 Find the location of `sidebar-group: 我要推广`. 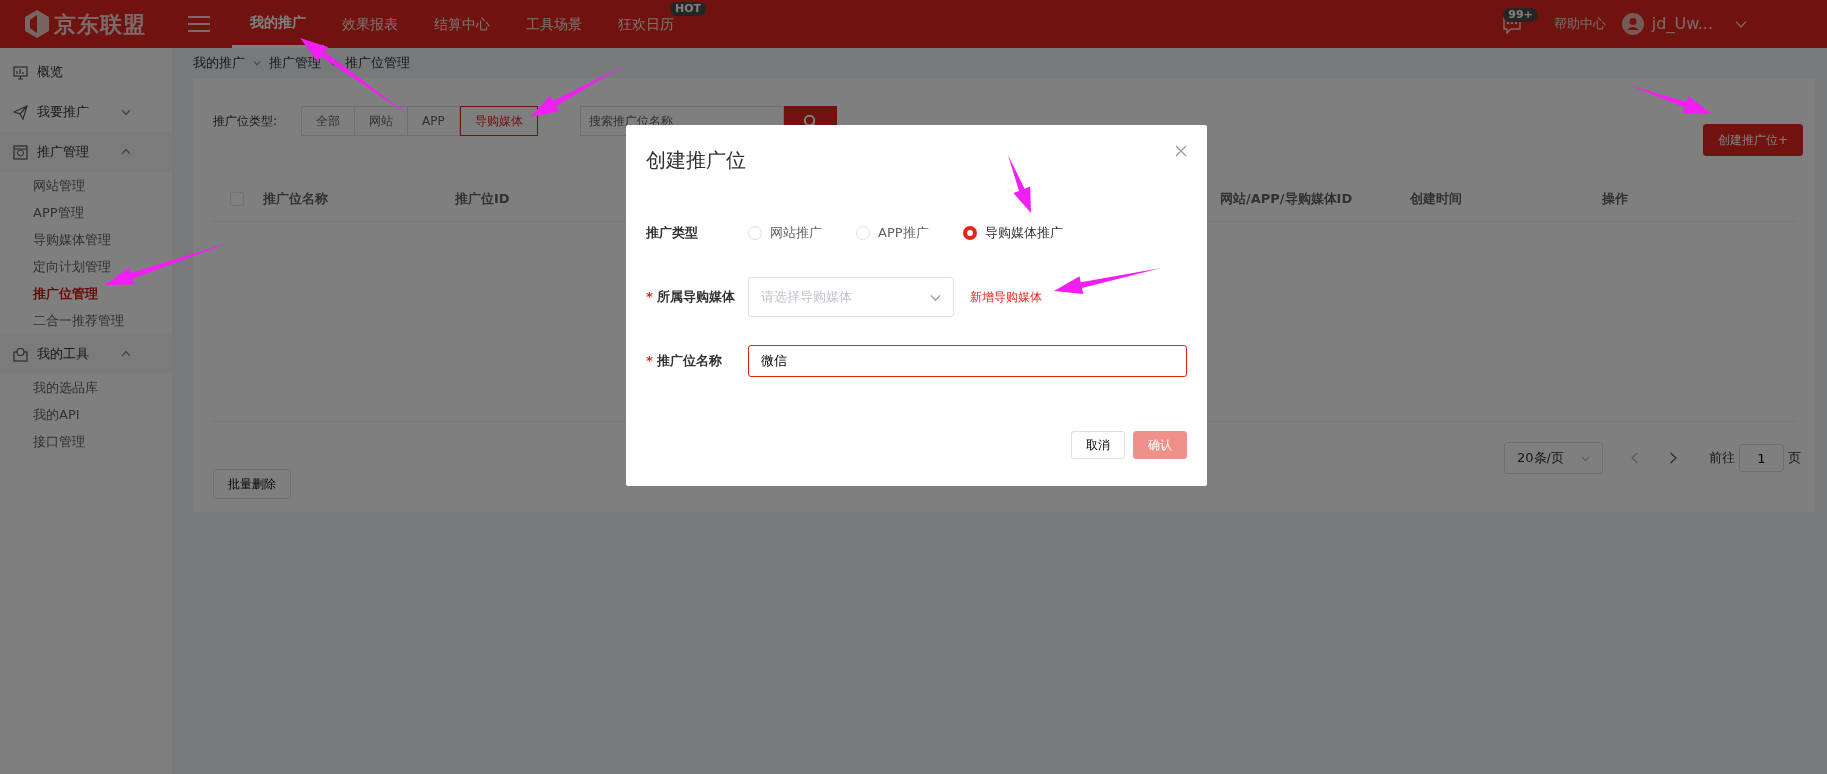

sidebar-group: 我要推广 is located at coordinates (86, 112).